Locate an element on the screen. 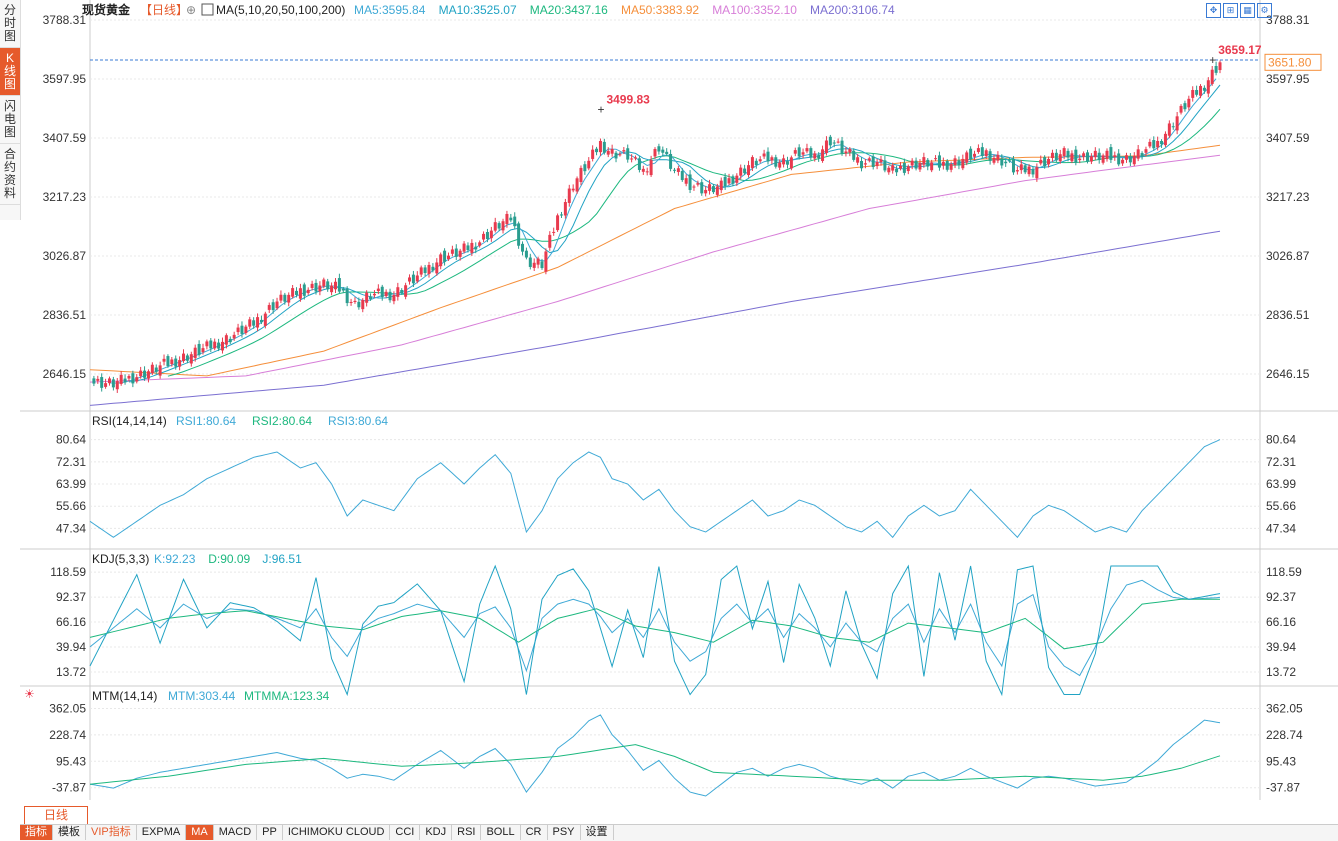  tab-ma: MA is located at coordinates (200, 832).